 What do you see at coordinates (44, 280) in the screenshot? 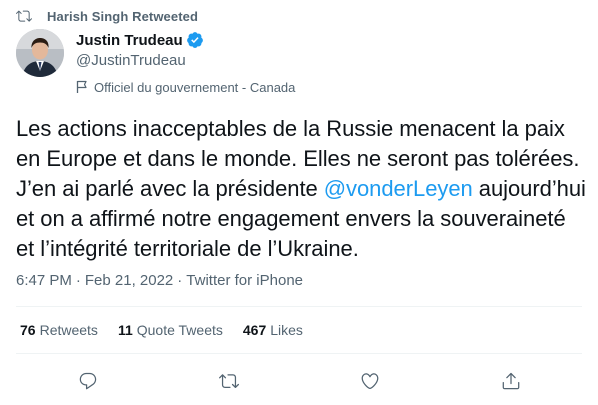
I see `tweet-time: 6:47 PM` at bounding box center [44, 280].